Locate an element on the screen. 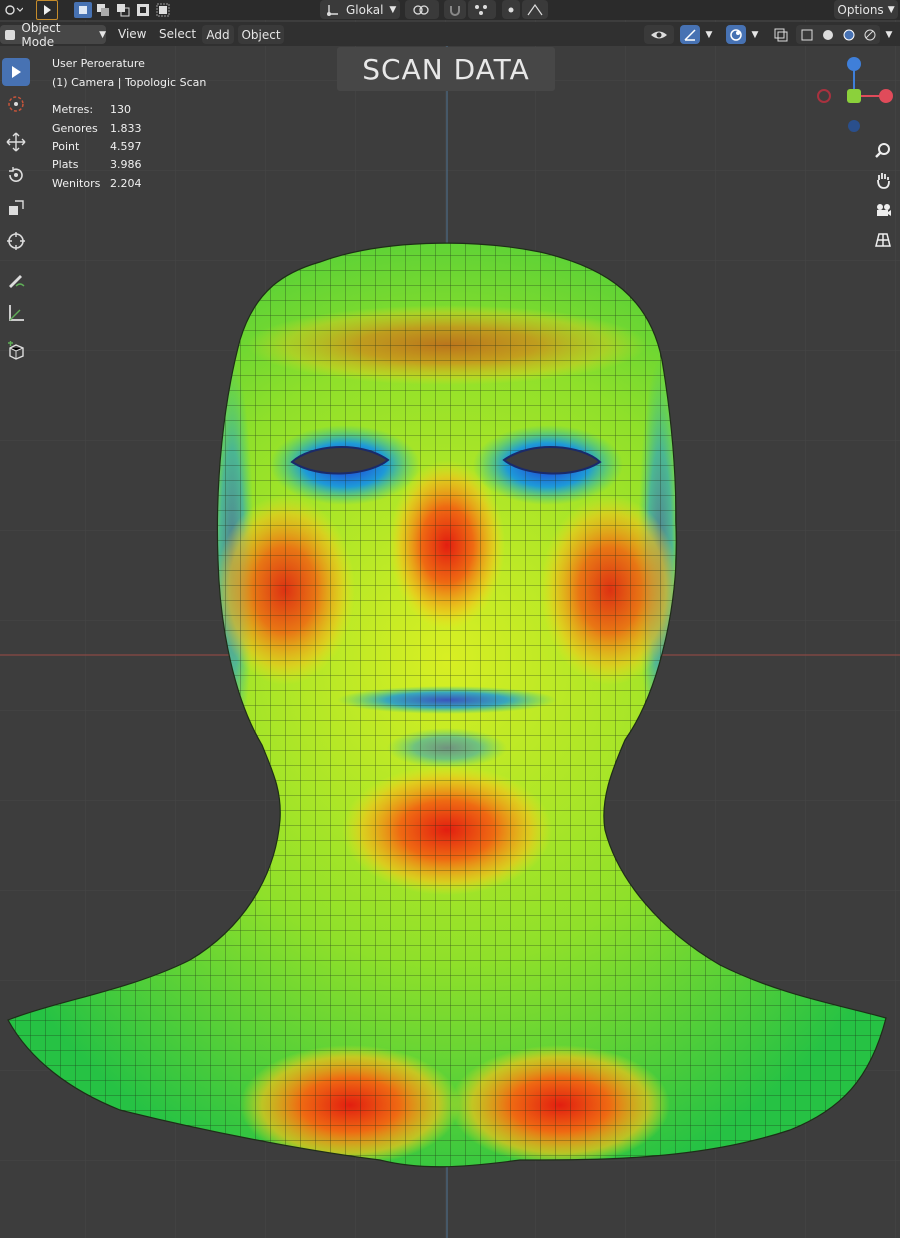 This screenshot has width=900, height=1238. object-mode-icon is located at coordinates (10, 34).